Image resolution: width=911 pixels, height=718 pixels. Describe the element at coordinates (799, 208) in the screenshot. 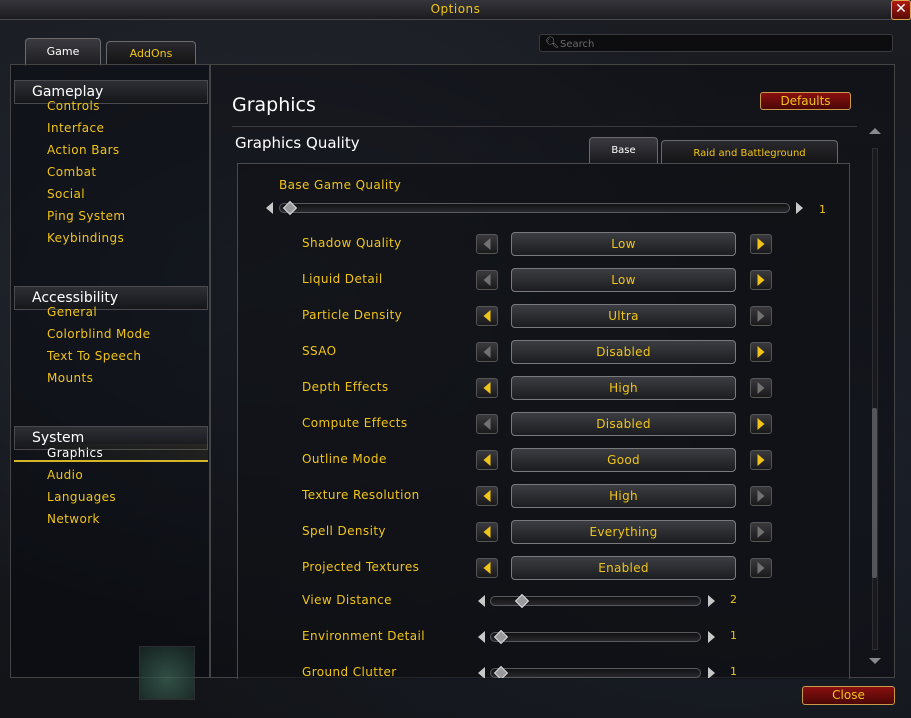

I see `base-quality-increase-icon` at that location.